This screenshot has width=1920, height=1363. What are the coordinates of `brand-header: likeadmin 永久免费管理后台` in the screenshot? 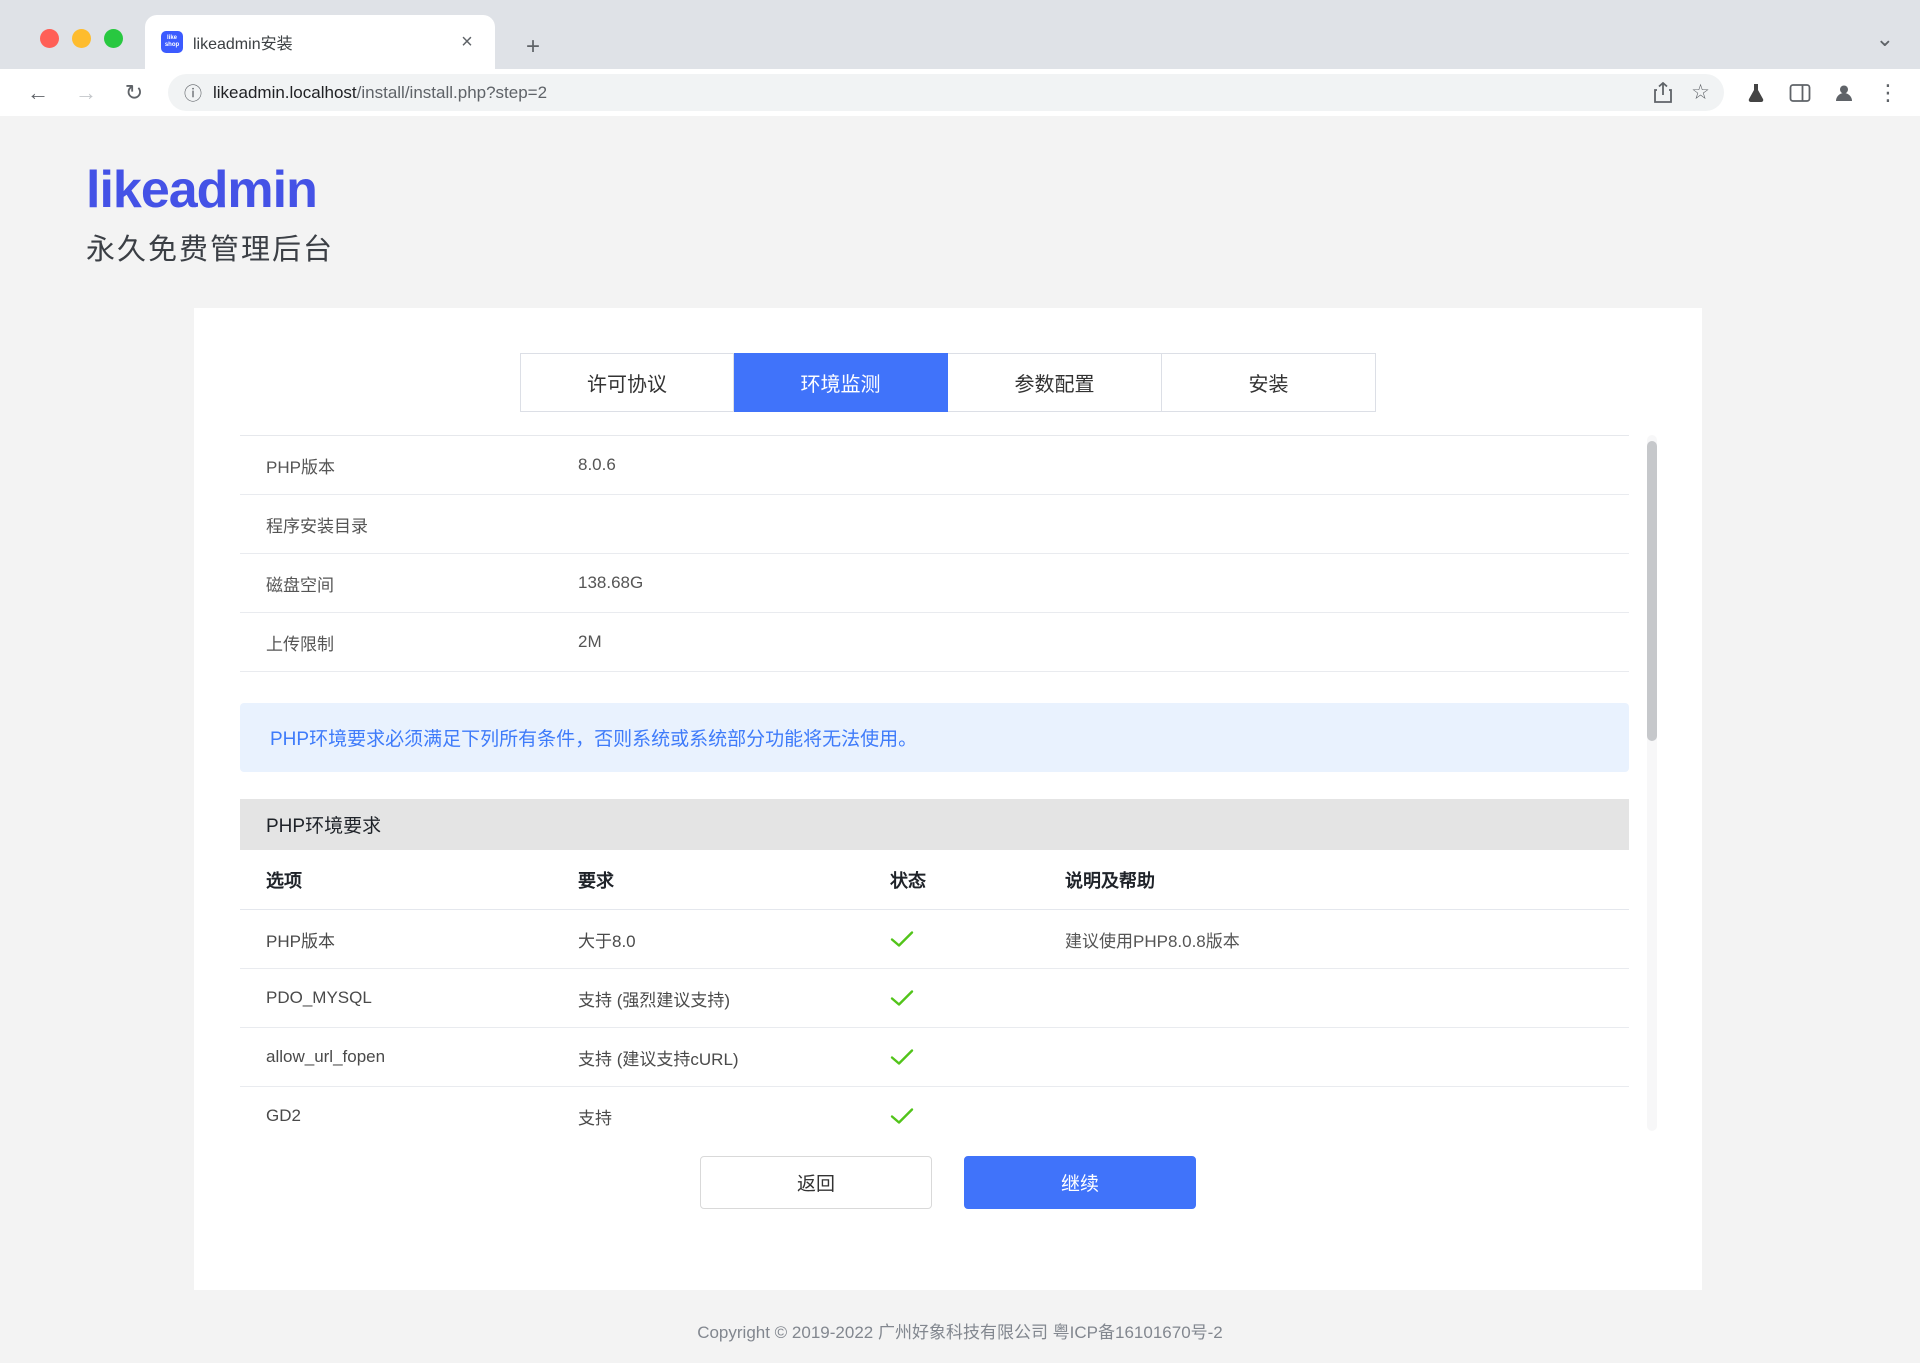 It's located at (1003, 216).